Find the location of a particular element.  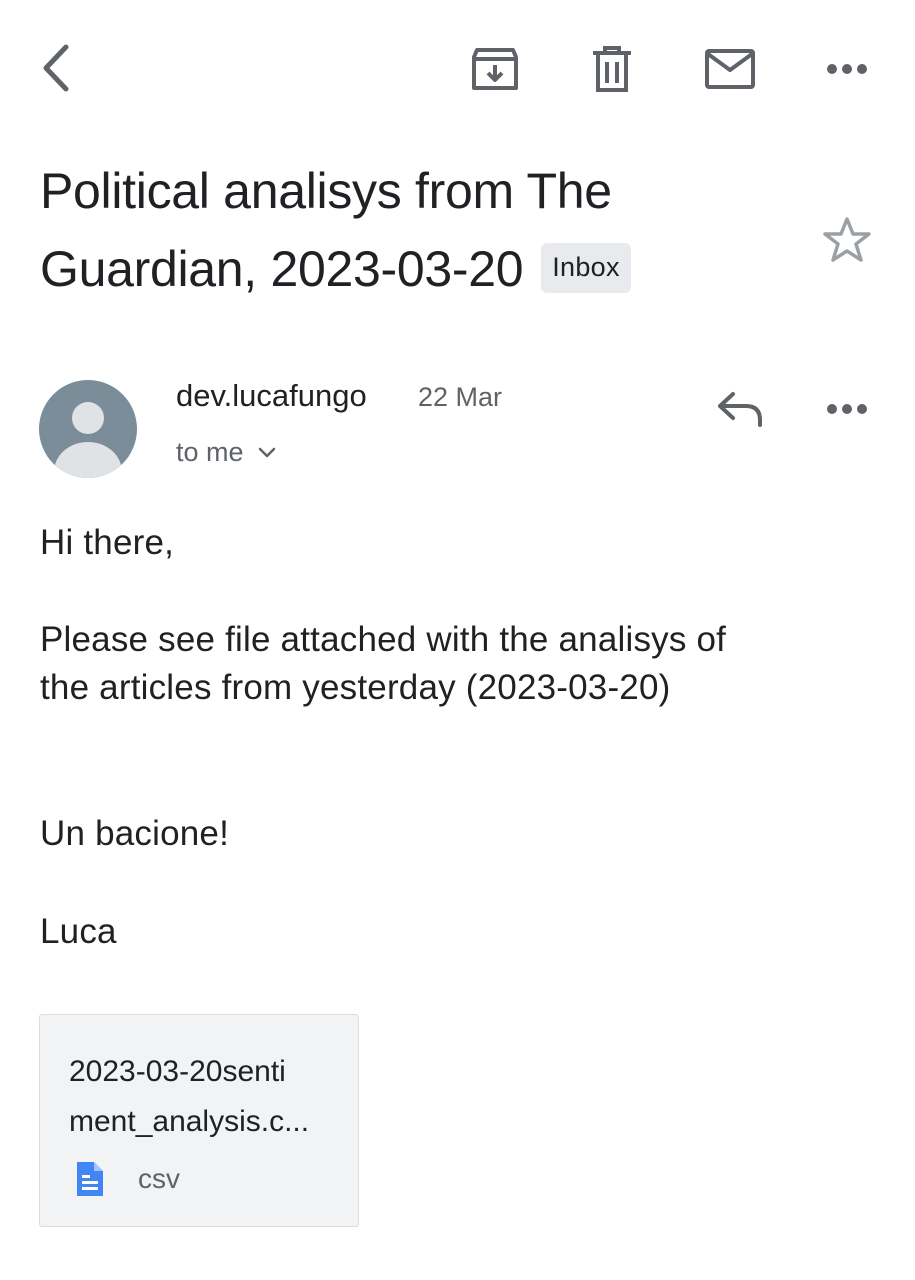

message-more-button is located at coordinates (847, 409).